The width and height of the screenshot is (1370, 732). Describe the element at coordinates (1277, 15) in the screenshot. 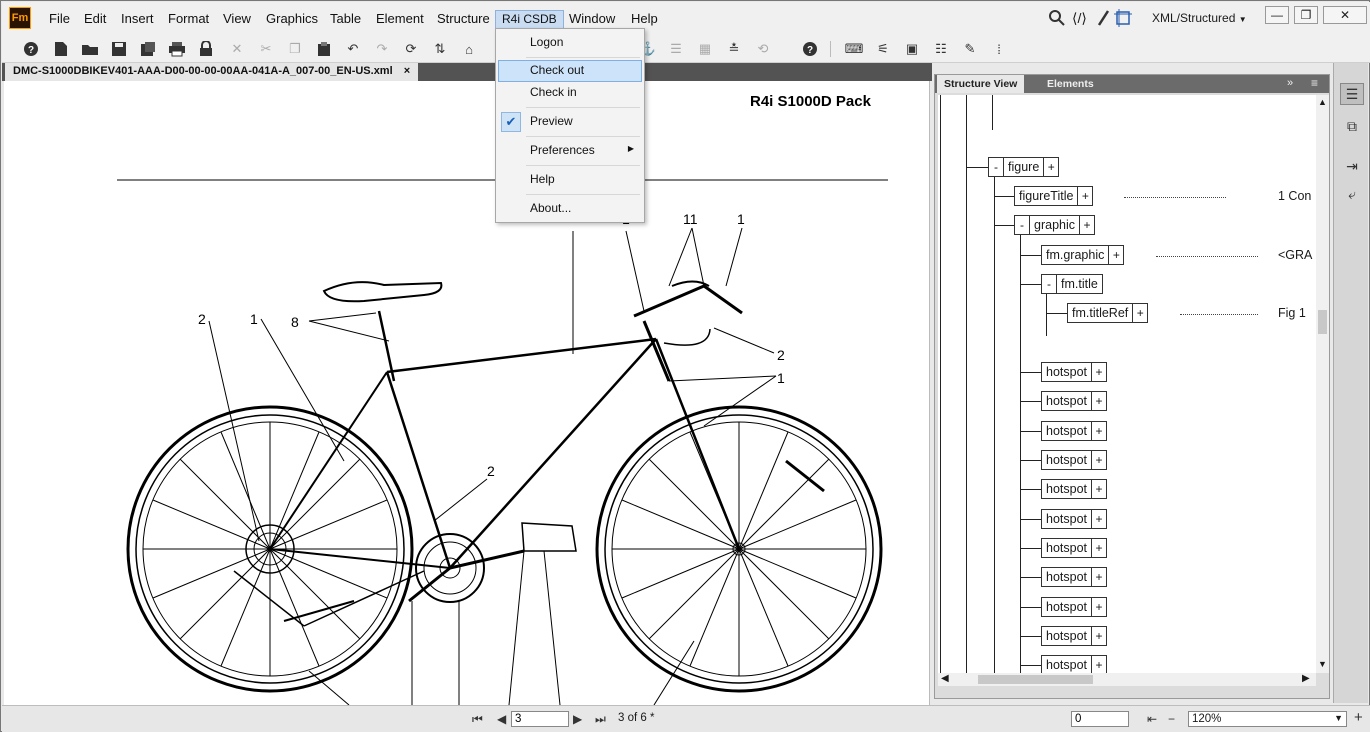

I see `minimize-button: —` at that location.